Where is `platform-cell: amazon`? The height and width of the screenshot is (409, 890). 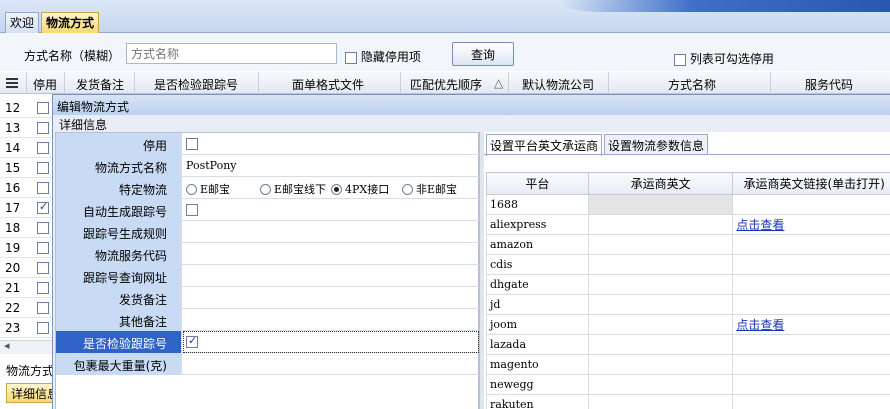 platform-cell: amazon is located at coordinates (537, 244).